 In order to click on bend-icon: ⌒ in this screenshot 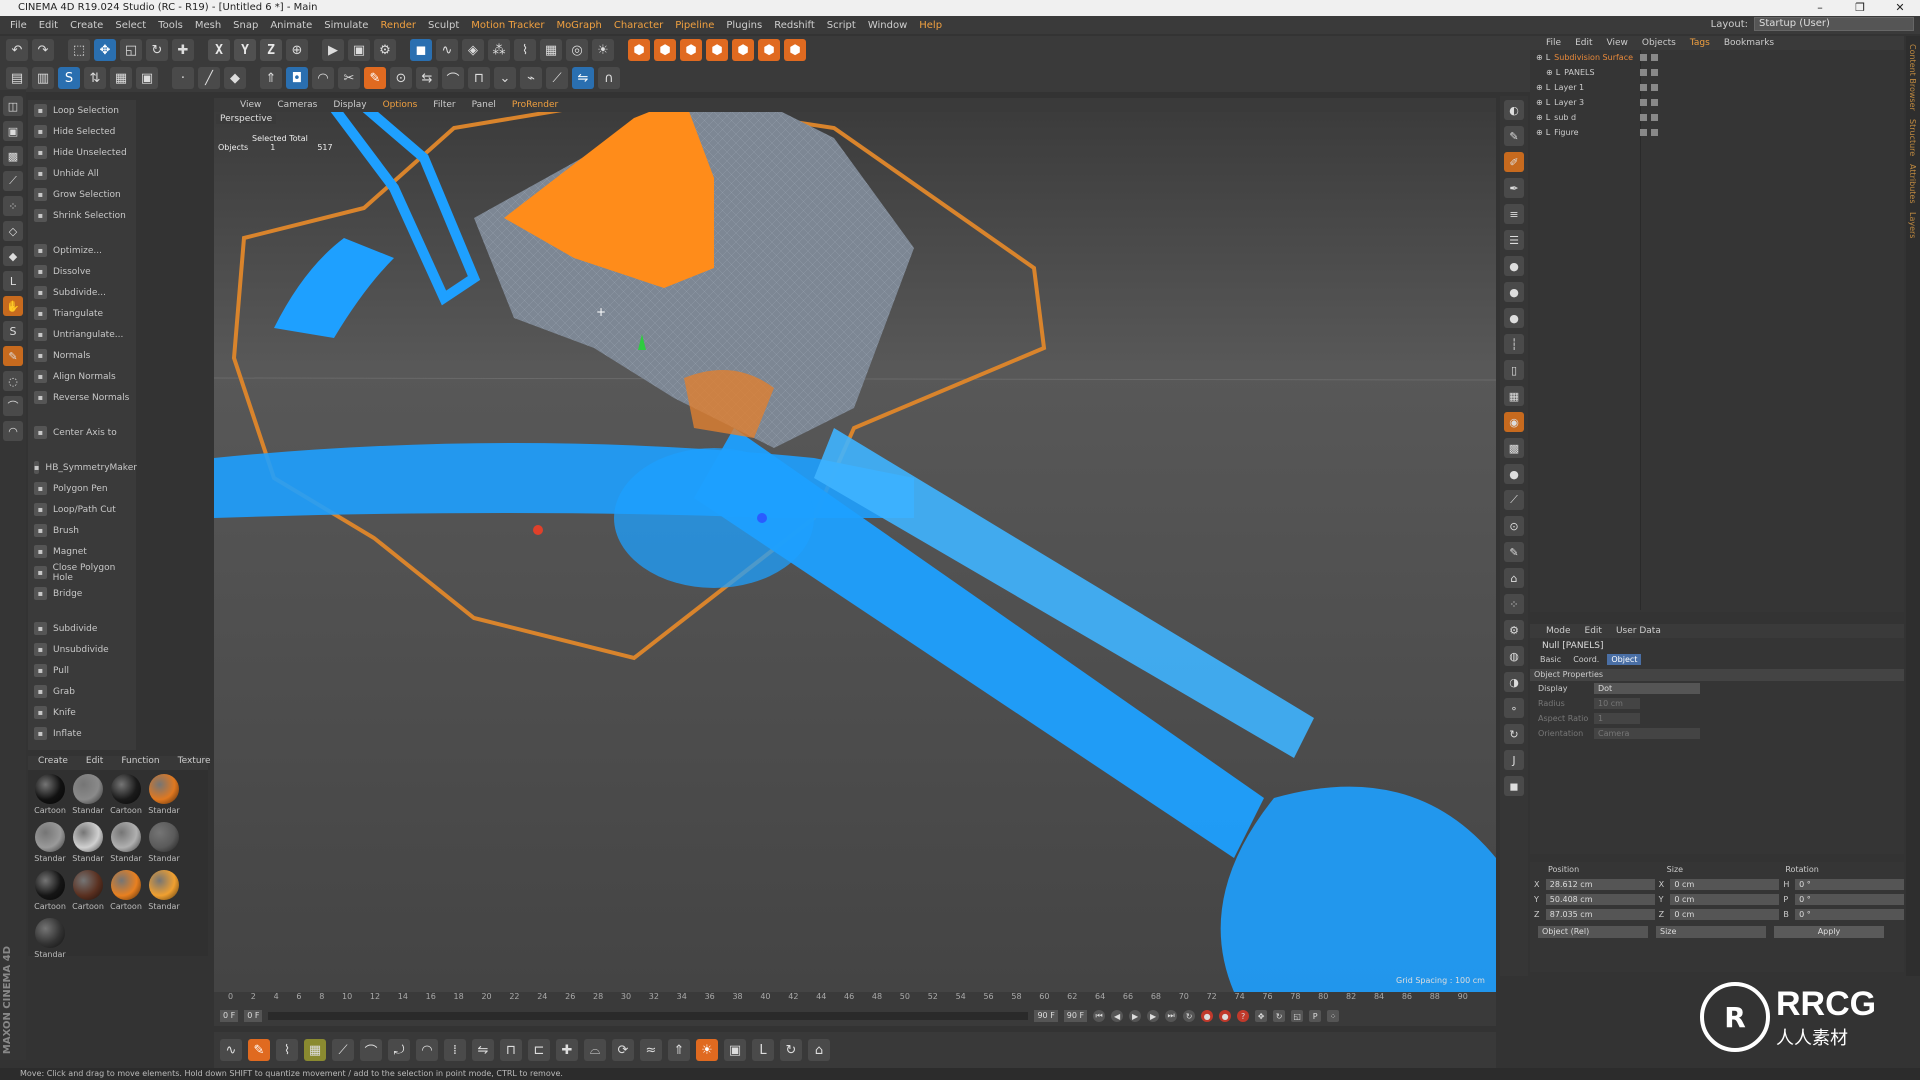, I will do `click(371, 1050)`.